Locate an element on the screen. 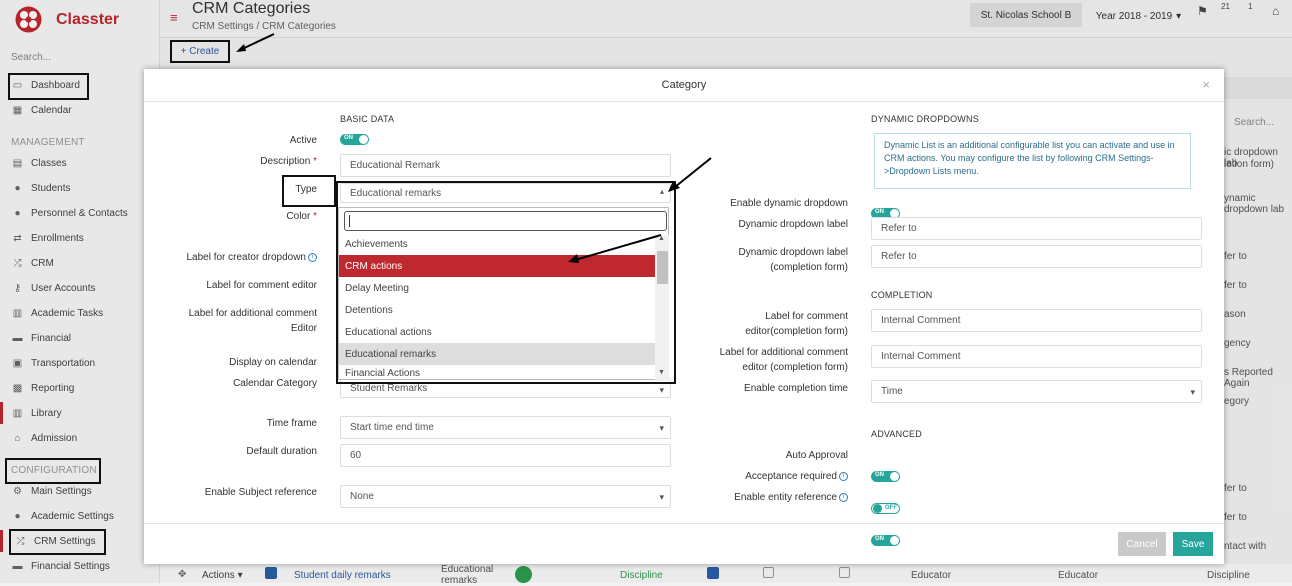 This screenshot has height=586, width=1292. default-duration-input: 60 is located at coordinates (505, 455).